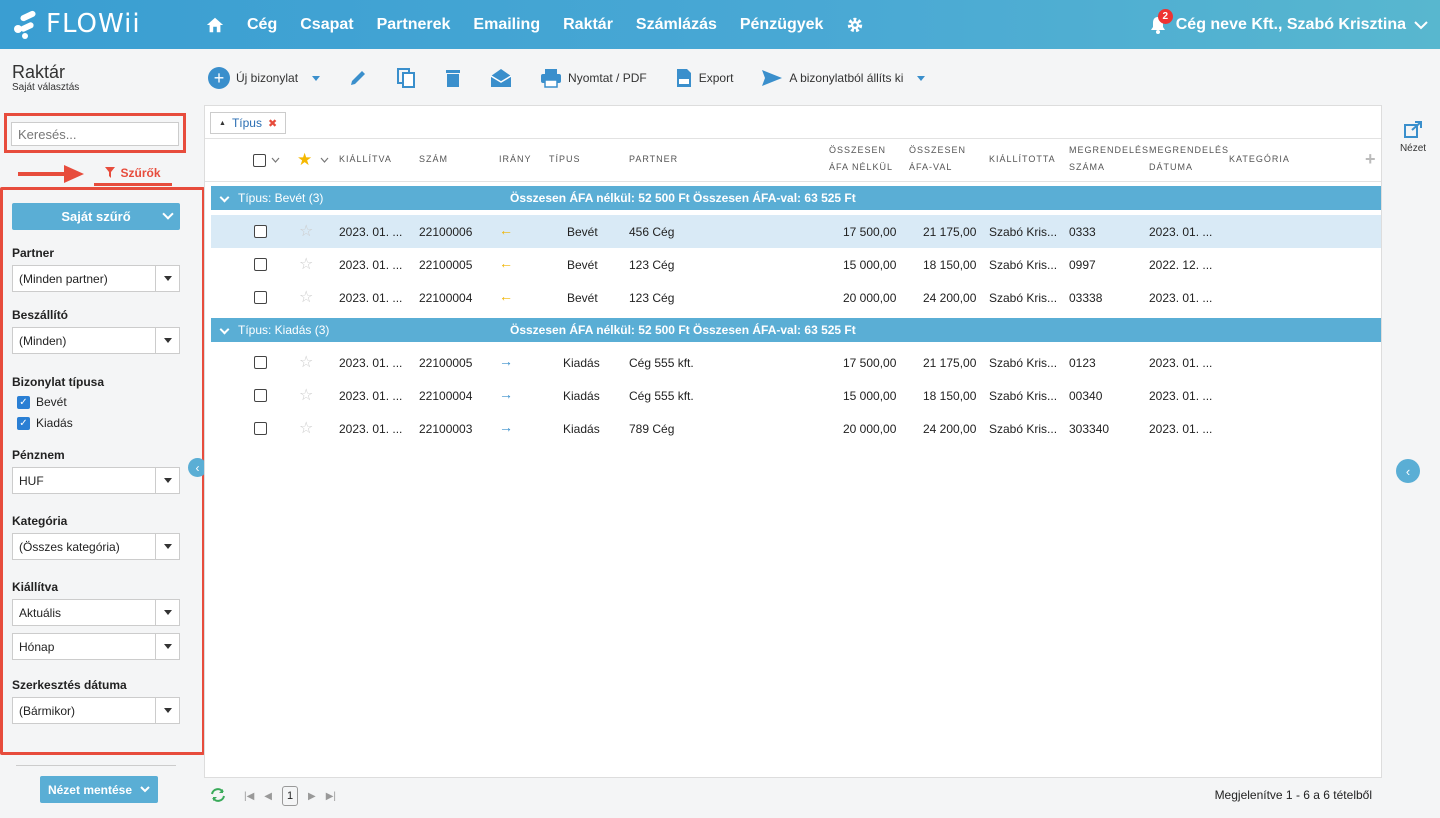  Describe the element at coordinates (414, 25) in the screenshot. I see `nav-item-partnerek: Partnerek` at that location.